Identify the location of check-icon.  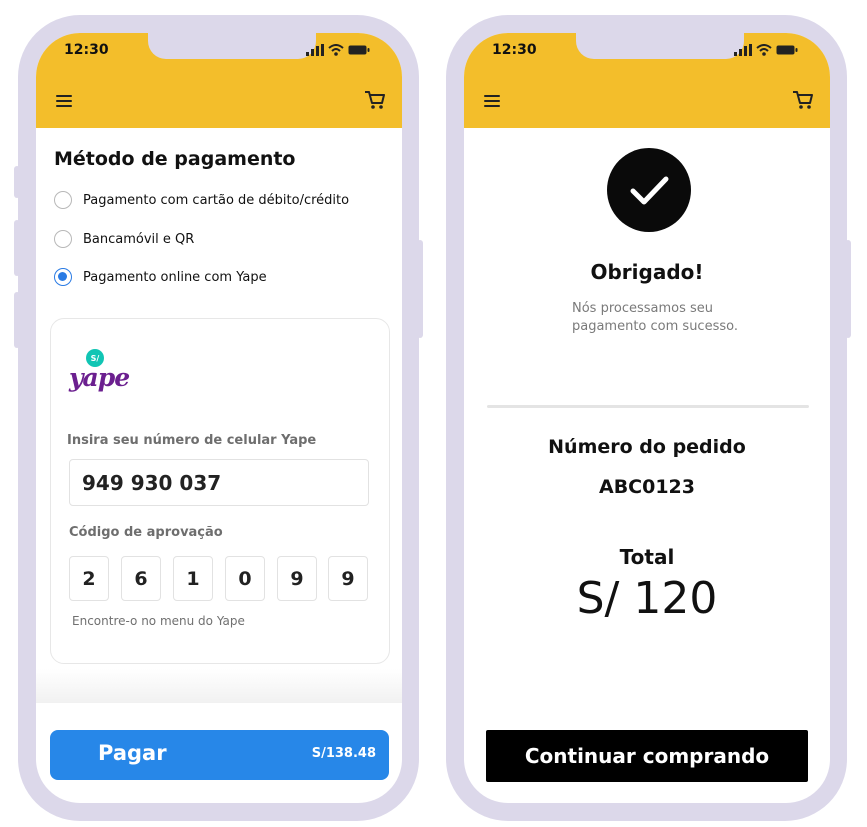
(649, 190).